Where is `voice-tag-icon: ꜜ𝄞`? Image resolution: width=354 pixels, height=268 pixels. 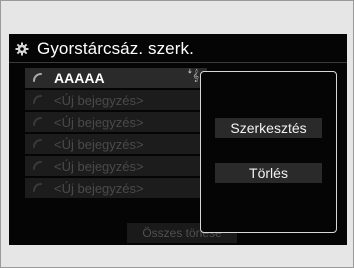 voice-tag-icon: ꜜ𝄞 is located at coordinates (192, 76).